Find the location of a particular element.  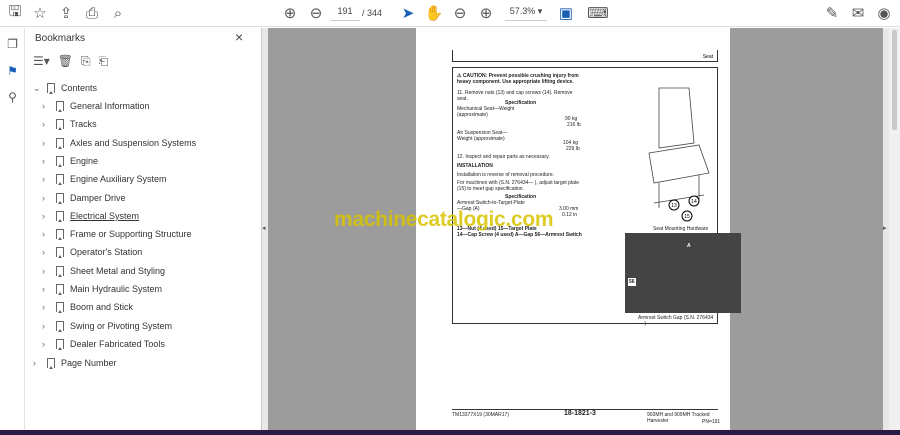

installation-heading: INSTALLATION is located at coordinates (475, 166).